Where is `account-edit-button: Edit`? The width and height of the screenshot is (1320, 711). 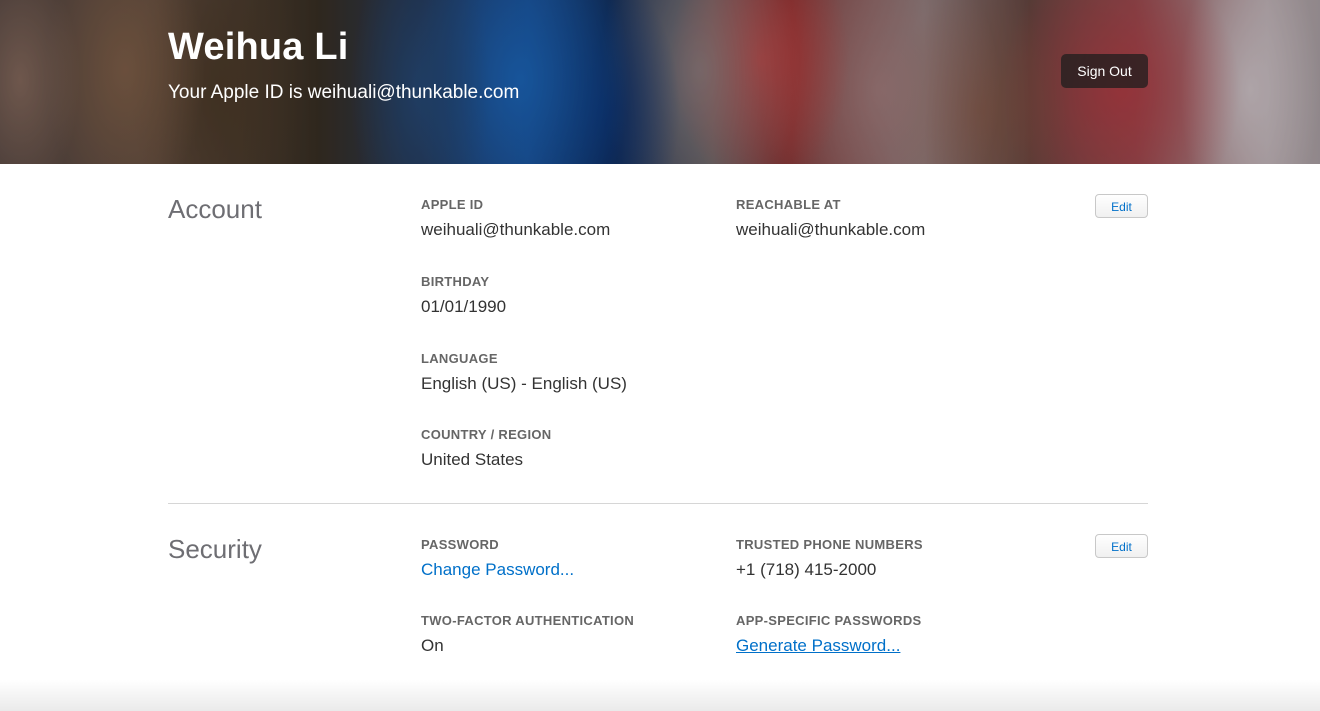 account-edit-button: Edit is located at coordinates (1121, 206).